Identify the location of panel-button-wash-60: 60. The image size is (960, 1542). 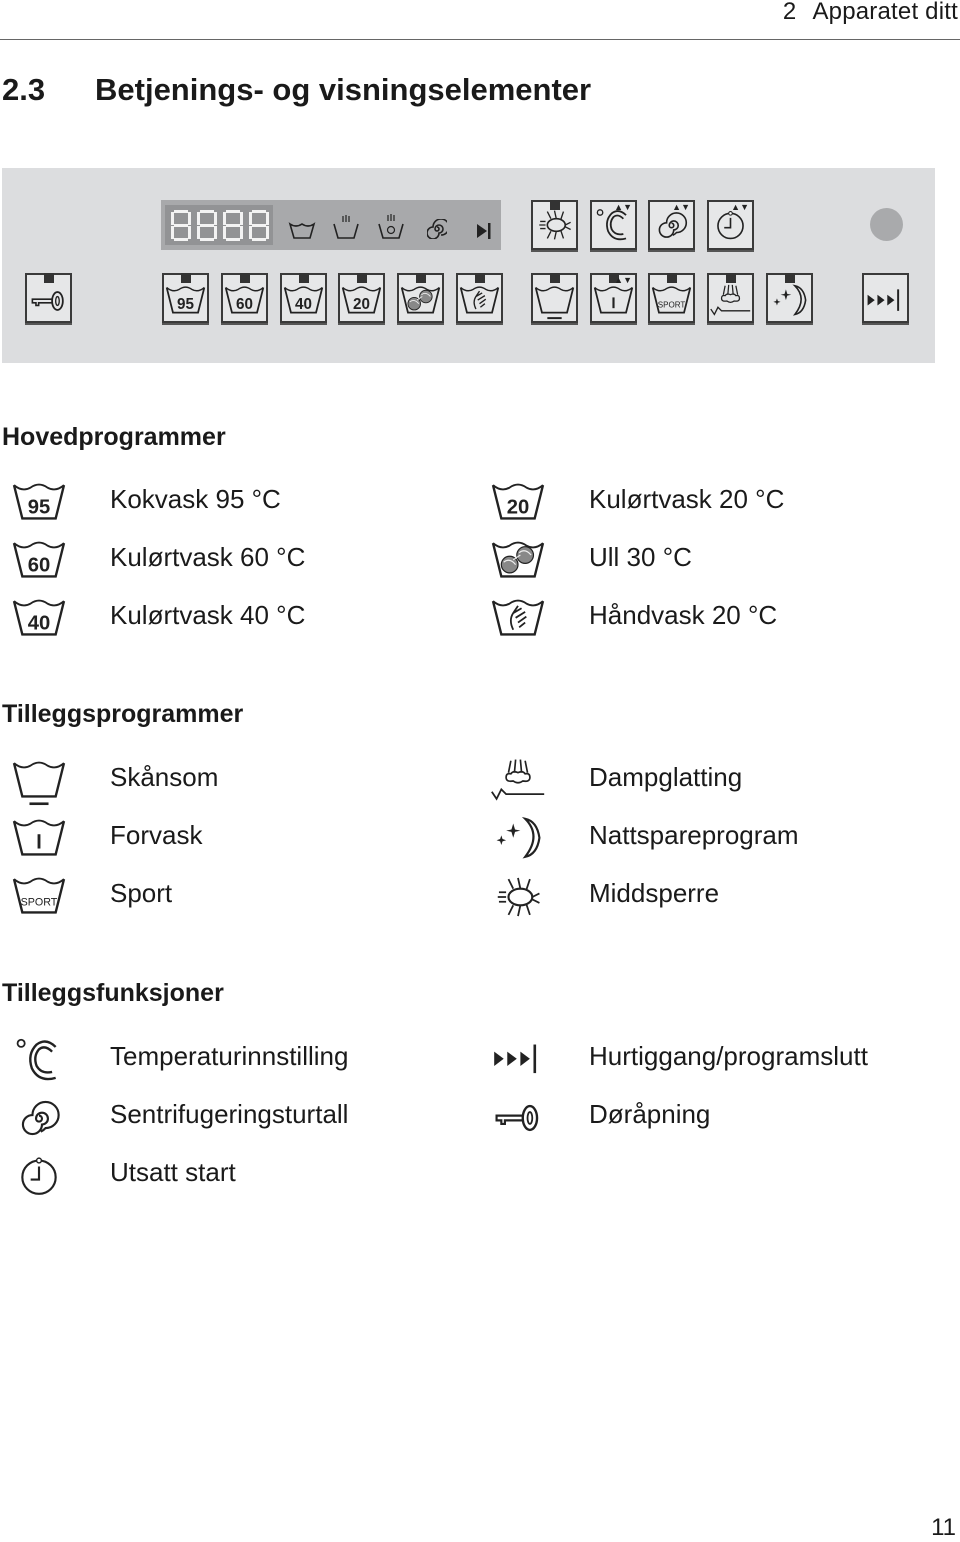
(244, 298).